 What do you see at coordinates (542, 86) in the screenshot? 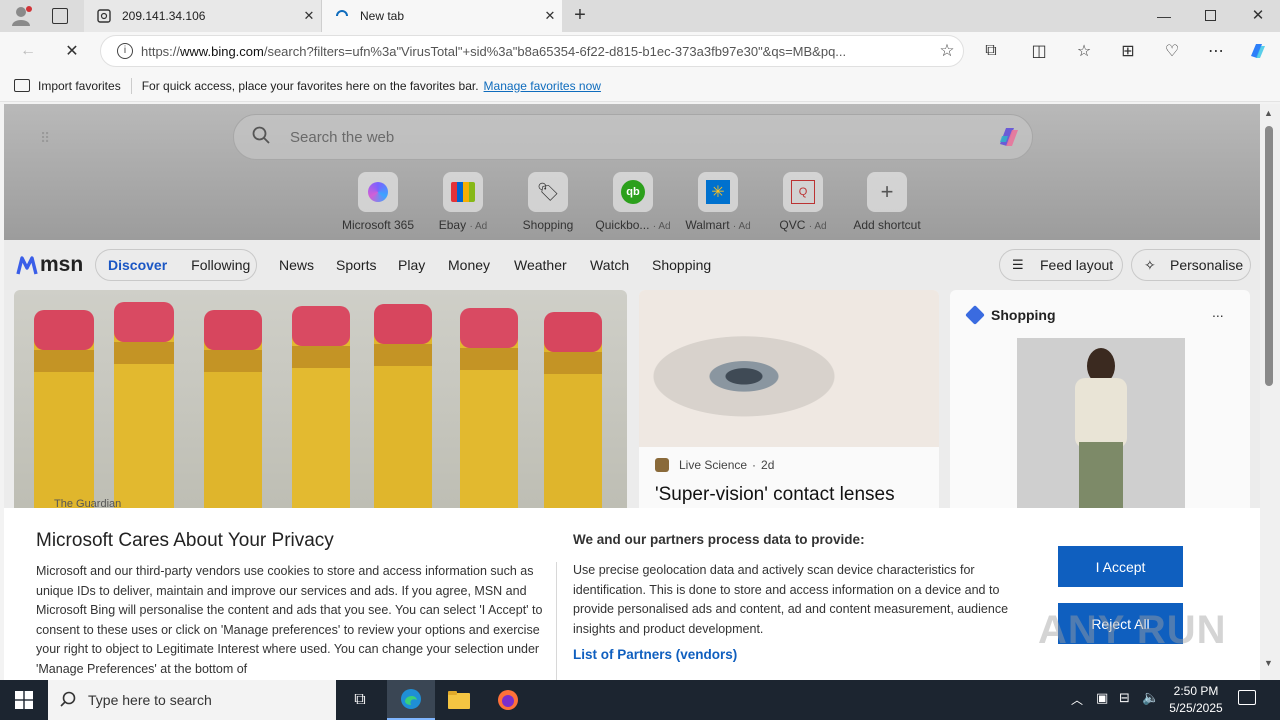
I see `manage-favorites-link: Manage favorites now` at bounding box center [542, 86].